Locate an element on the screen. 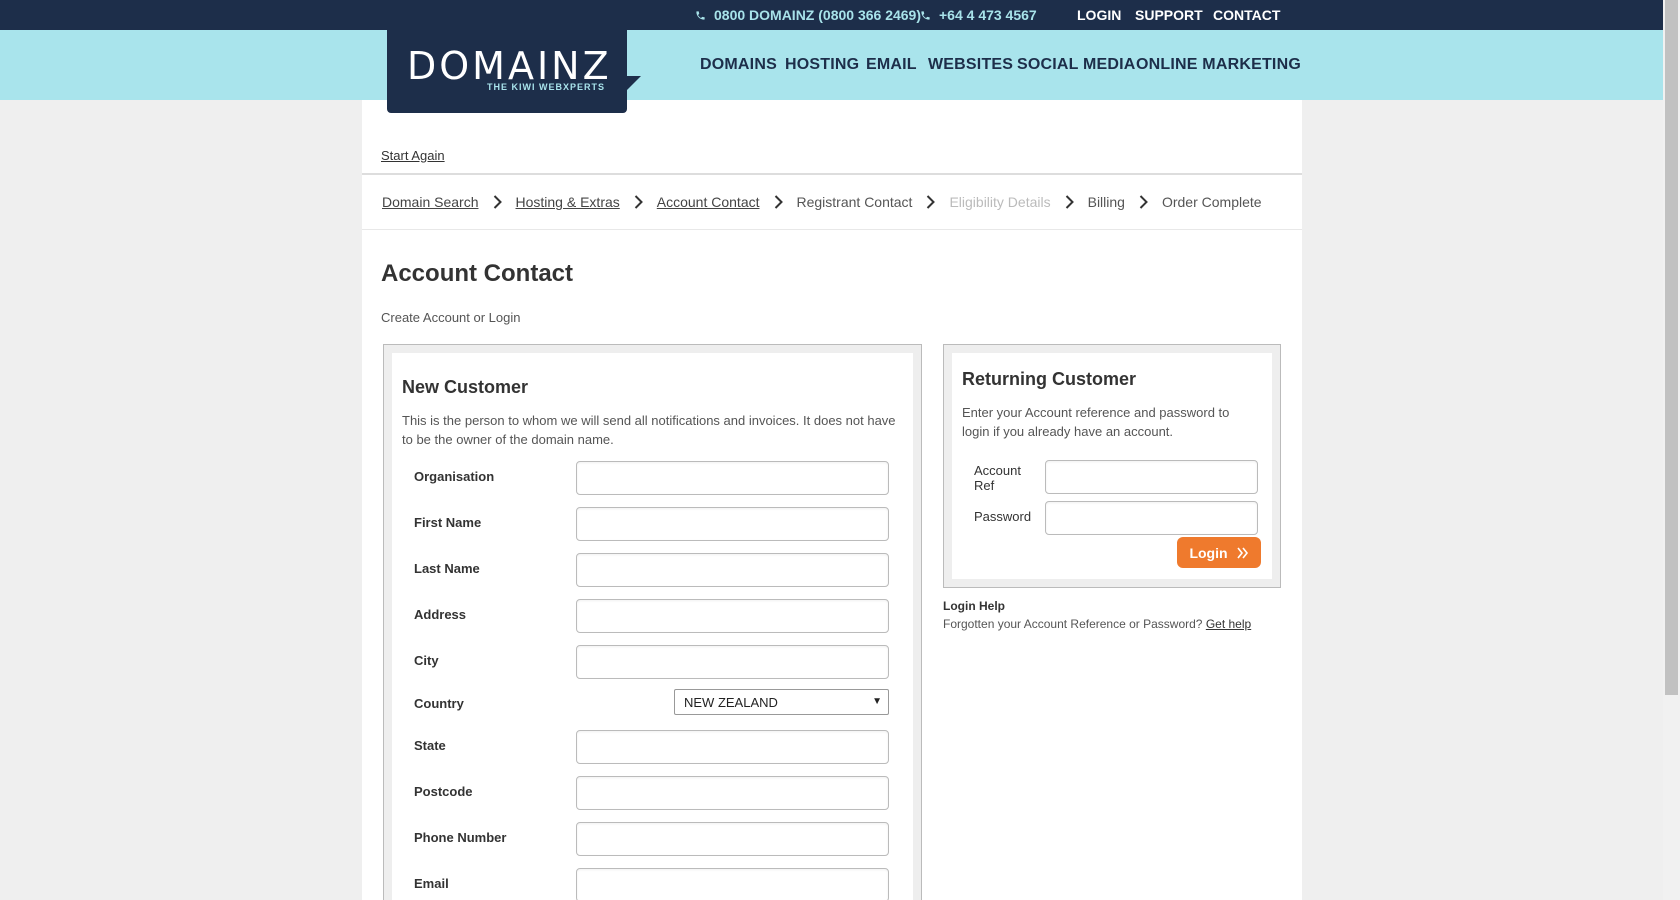 The image size is (1680, 900). account-ref-input is located at coordinates (1151, 477).